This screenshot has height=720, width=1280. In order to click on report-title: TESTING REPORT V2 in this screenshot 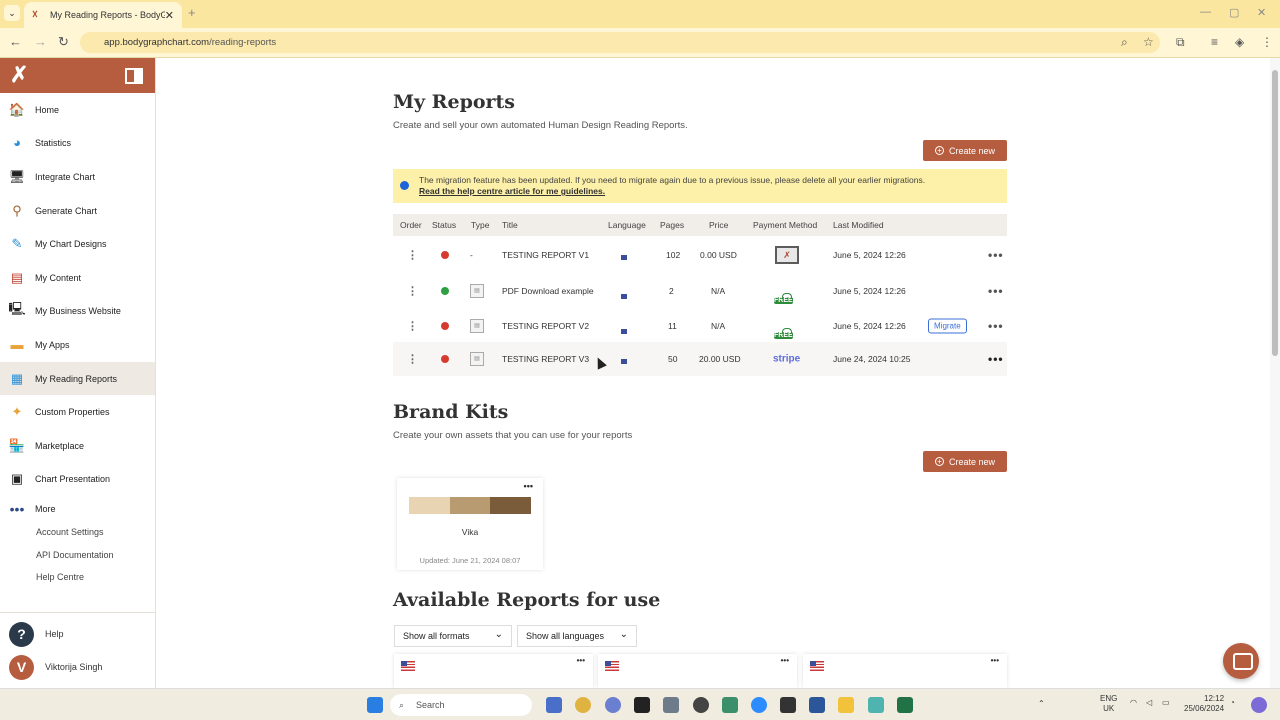, I will do `click(545, 326)`.